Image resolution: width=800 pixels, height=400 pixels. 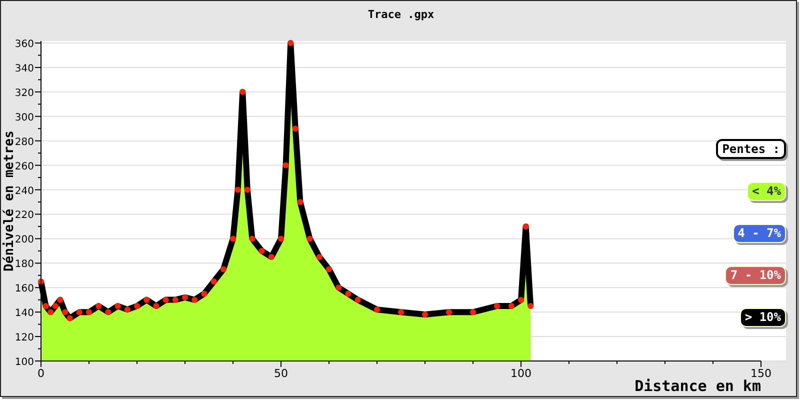 I want to click on y-axis-label: Dénivelé en metres, so click(x=9, y=201).